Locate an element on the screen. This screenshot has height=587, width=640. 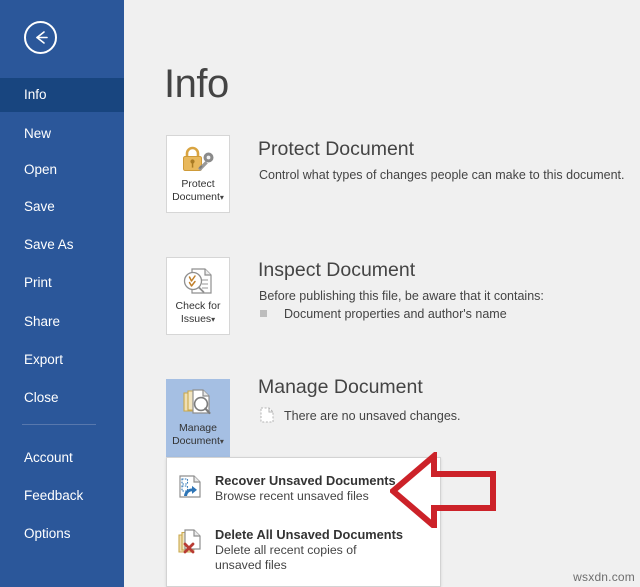
watermark: wsxdn.com is located at coordinates (604, 577).